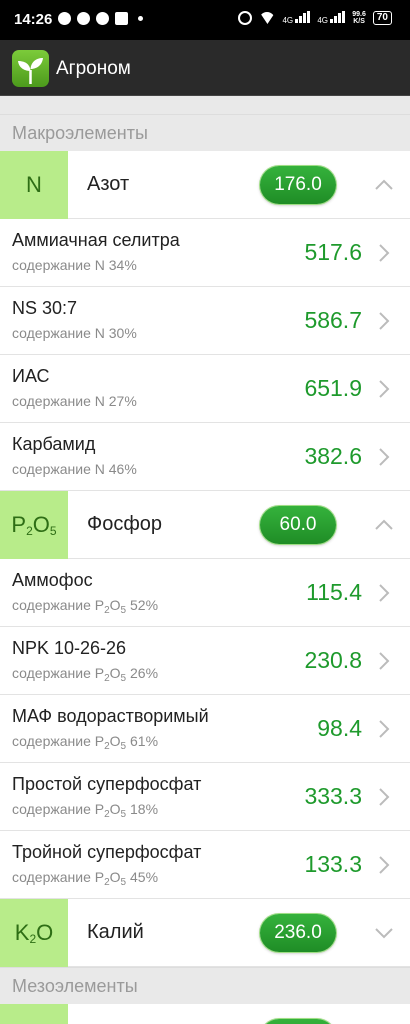 Image resolution: width=410 pixels, height=1024 pixels. What do you see at coordinates (122, 401) in the screenshot?
I see `fertilizer-content-percent: 27%` at bounding box center [122, 401].